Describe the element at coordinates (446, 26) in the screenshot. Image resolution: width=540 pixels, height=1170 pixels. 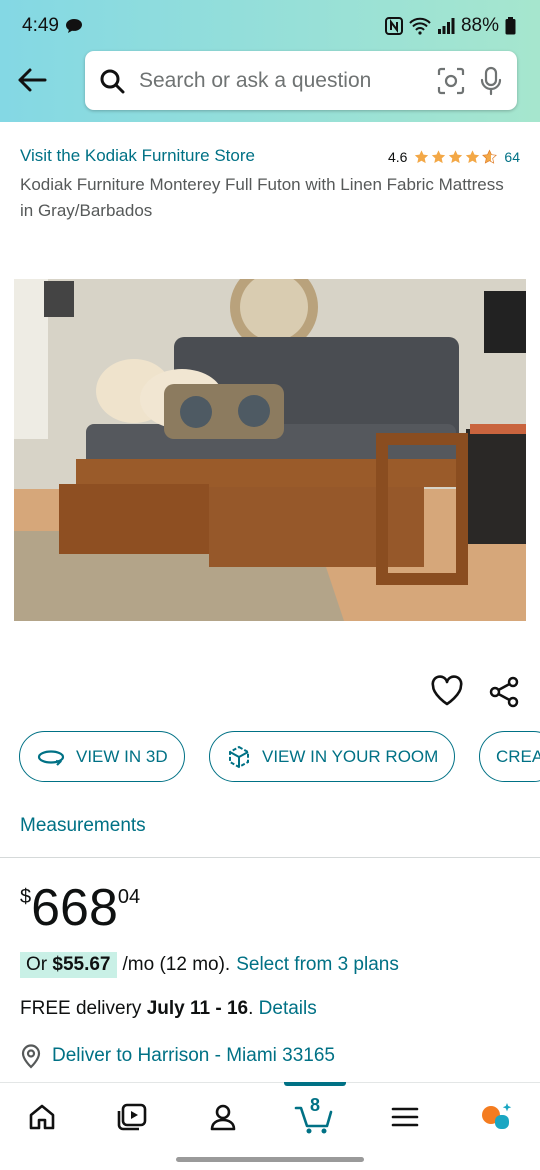
I see `signal-icon` at that location.